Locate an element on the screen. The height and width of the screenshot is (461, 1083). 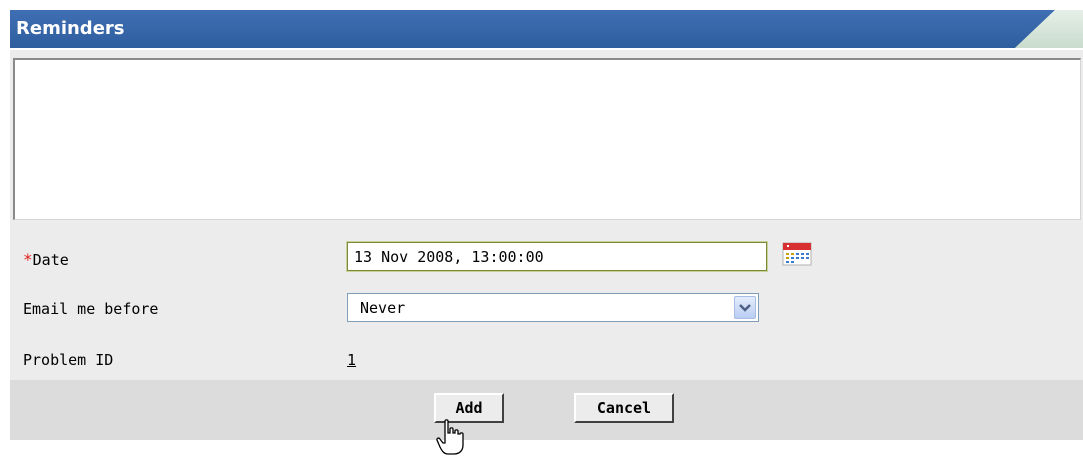
page-title: Reminders is located at coordinates (70, 28).